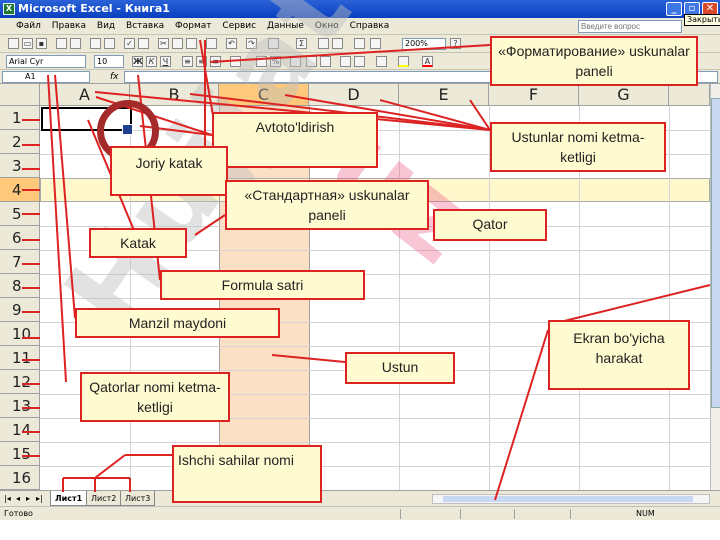 The height and width of the screenshot is (540, 720). Describe the element at coordinates (20, 166) in the screenshot. I see `row-header-3: 3` at that location.